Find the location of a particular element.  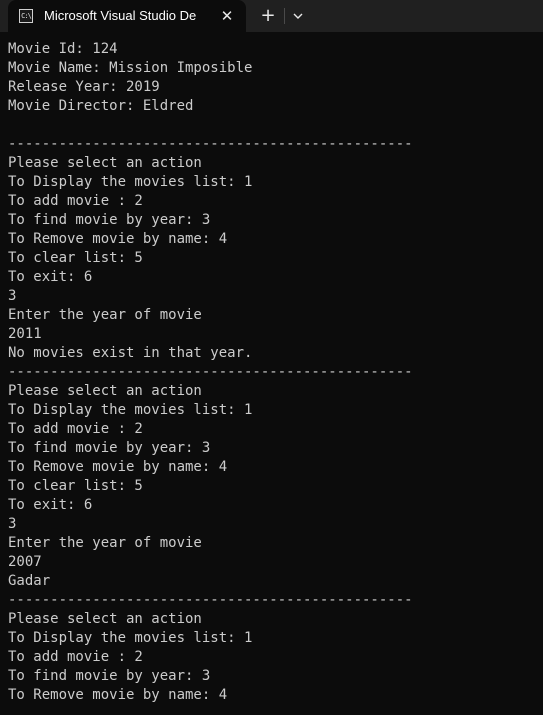

terminal-line: 2011 is located at coordinates (25, 334).